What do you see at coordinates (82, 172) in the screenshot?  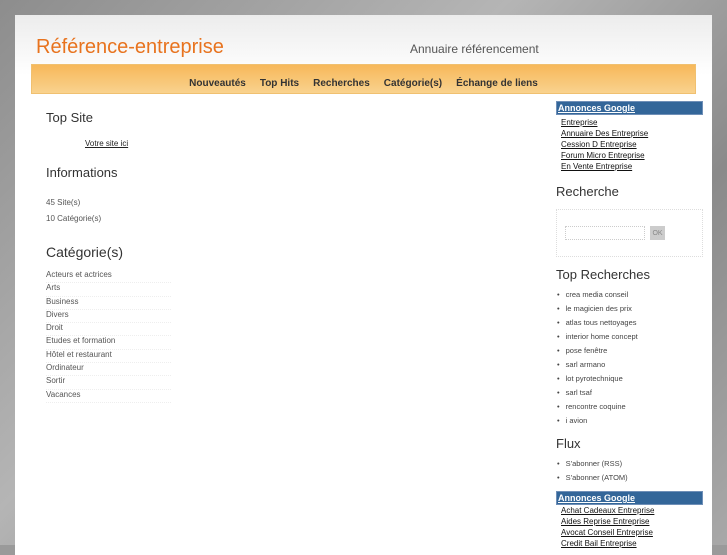 I see `informations-title: Informations` at bounding box center [82, 172].